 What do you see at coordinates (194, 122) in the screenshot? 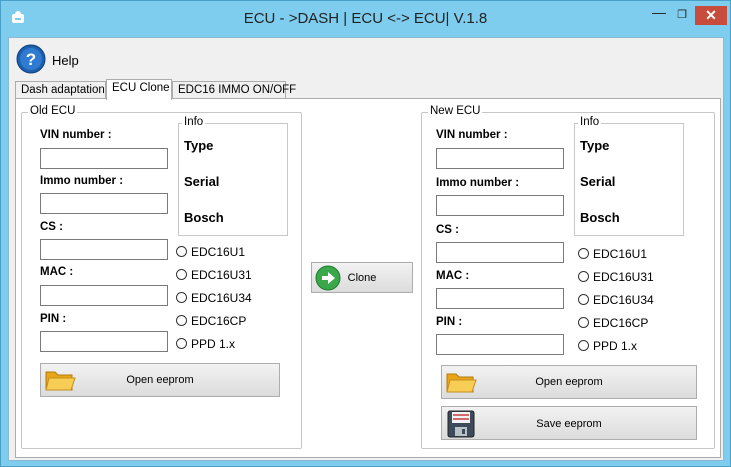
I see `old-info-title: Info` at bounding box center [194, 122].